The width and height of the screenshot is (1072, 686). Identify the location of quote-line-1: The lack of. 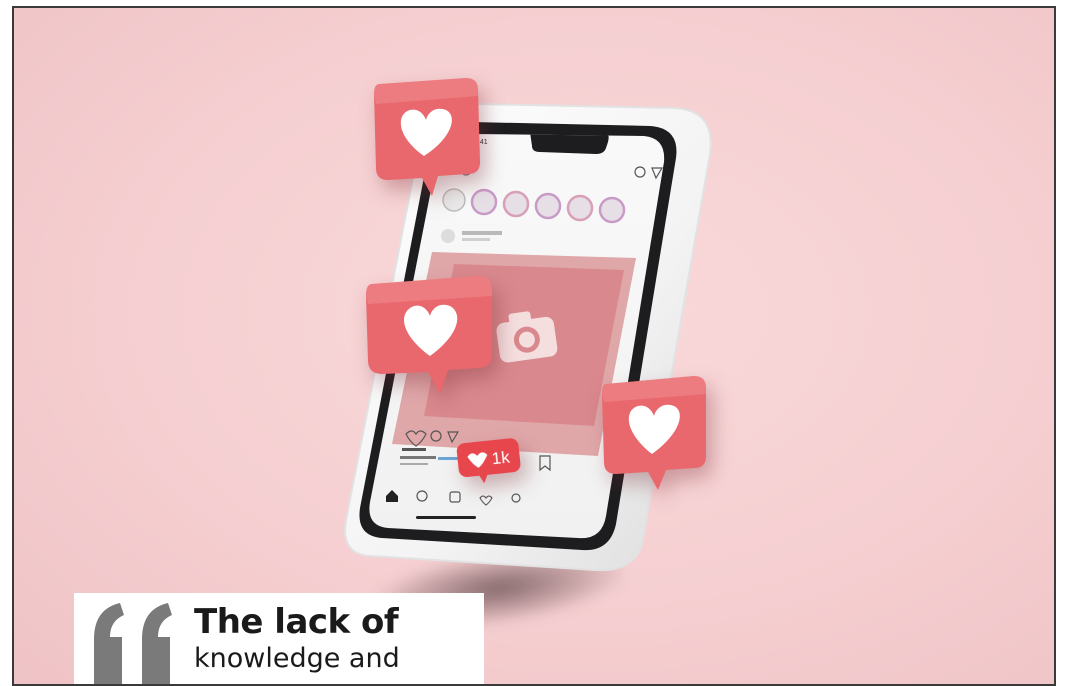
(296, 622).